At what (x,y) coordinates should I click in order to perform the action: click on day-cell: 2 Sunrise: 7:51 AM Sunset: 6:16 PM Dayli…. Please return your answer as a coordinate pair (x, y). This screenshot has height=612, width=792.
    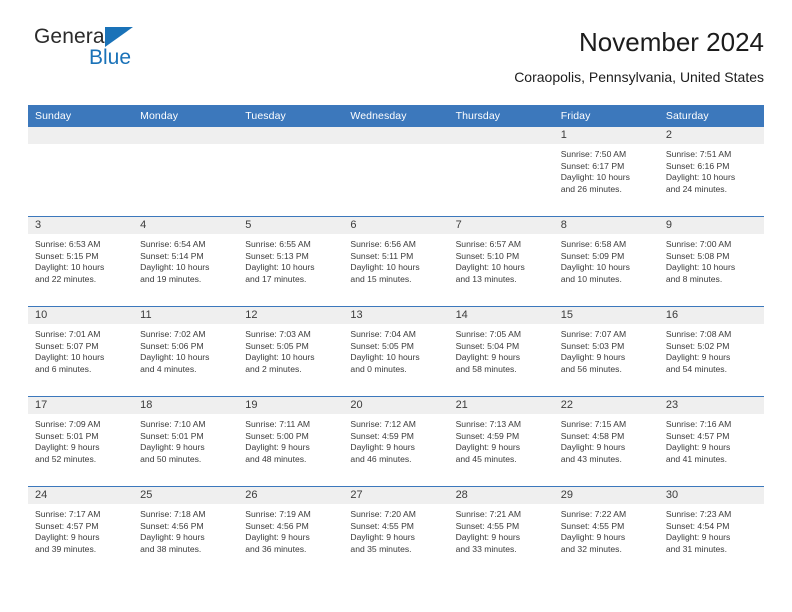
    Looking at the image, I should click on (711, 171).